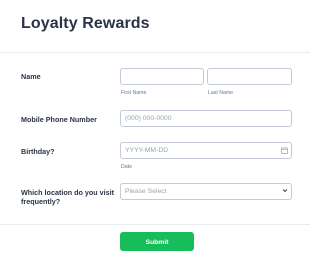  What do you see at coordinates (126, 167) in the screenshot?
I see `birthday-sublabel: Date` at bounding box center [126, 167].